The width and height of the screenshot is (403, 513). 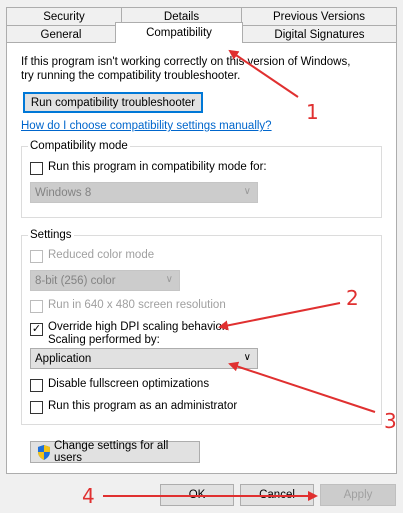 What do you see at coordinates (79, 146) in the screenshot?
I see `compatibility-mode-legend: Compatibility mode` at bounding box center [79, 146].